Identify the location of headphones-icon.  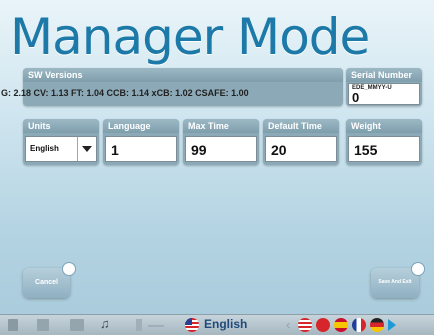
(156, 326).